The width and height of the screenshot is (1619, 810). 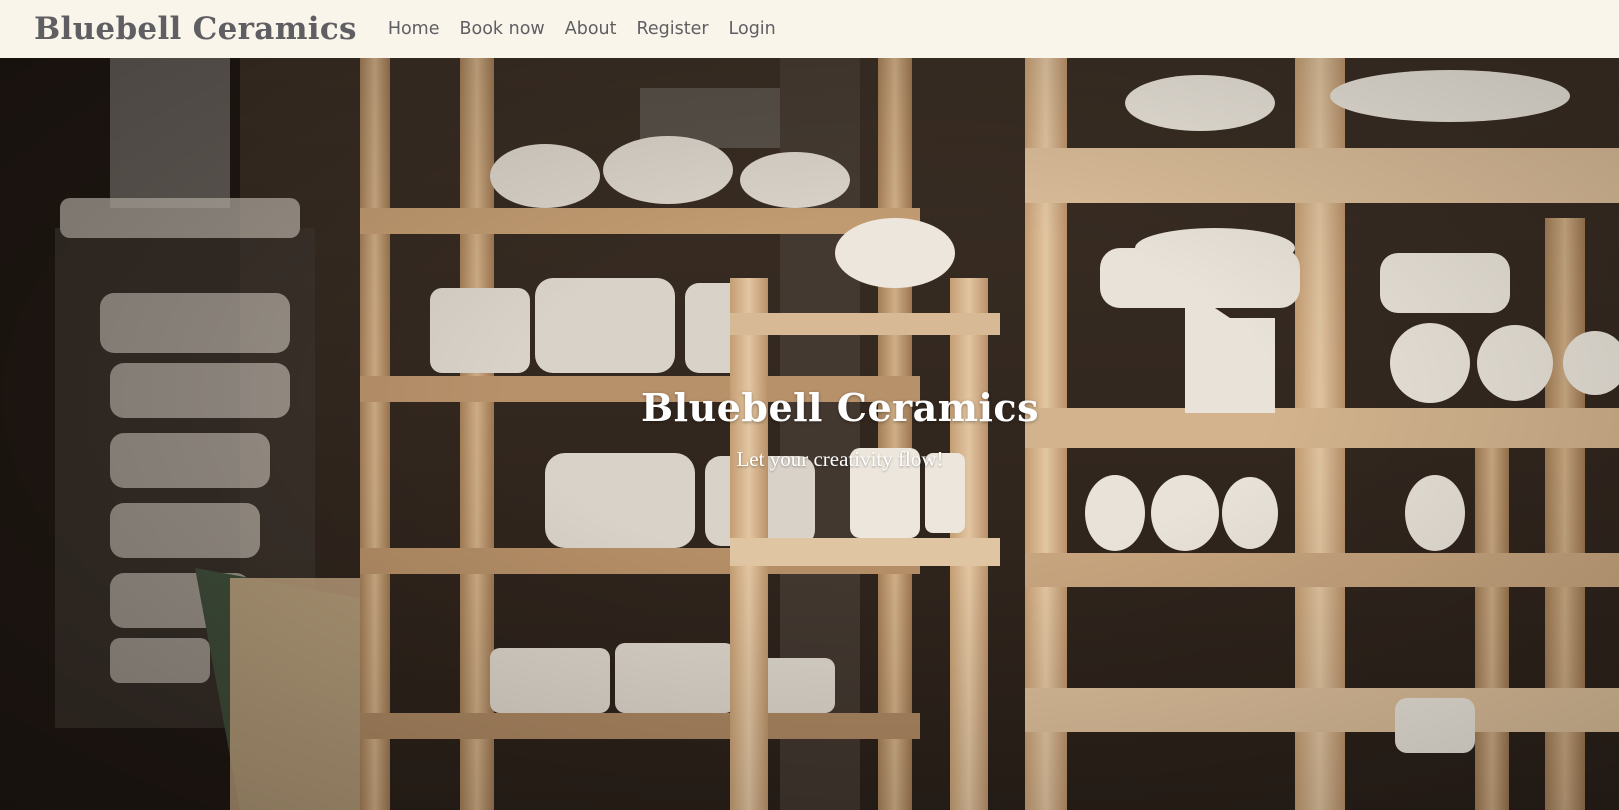 What do you see at coordinates (591, 29) in the screenshot?
I see `nav-link-about: About` at bounding box center [591, 29].